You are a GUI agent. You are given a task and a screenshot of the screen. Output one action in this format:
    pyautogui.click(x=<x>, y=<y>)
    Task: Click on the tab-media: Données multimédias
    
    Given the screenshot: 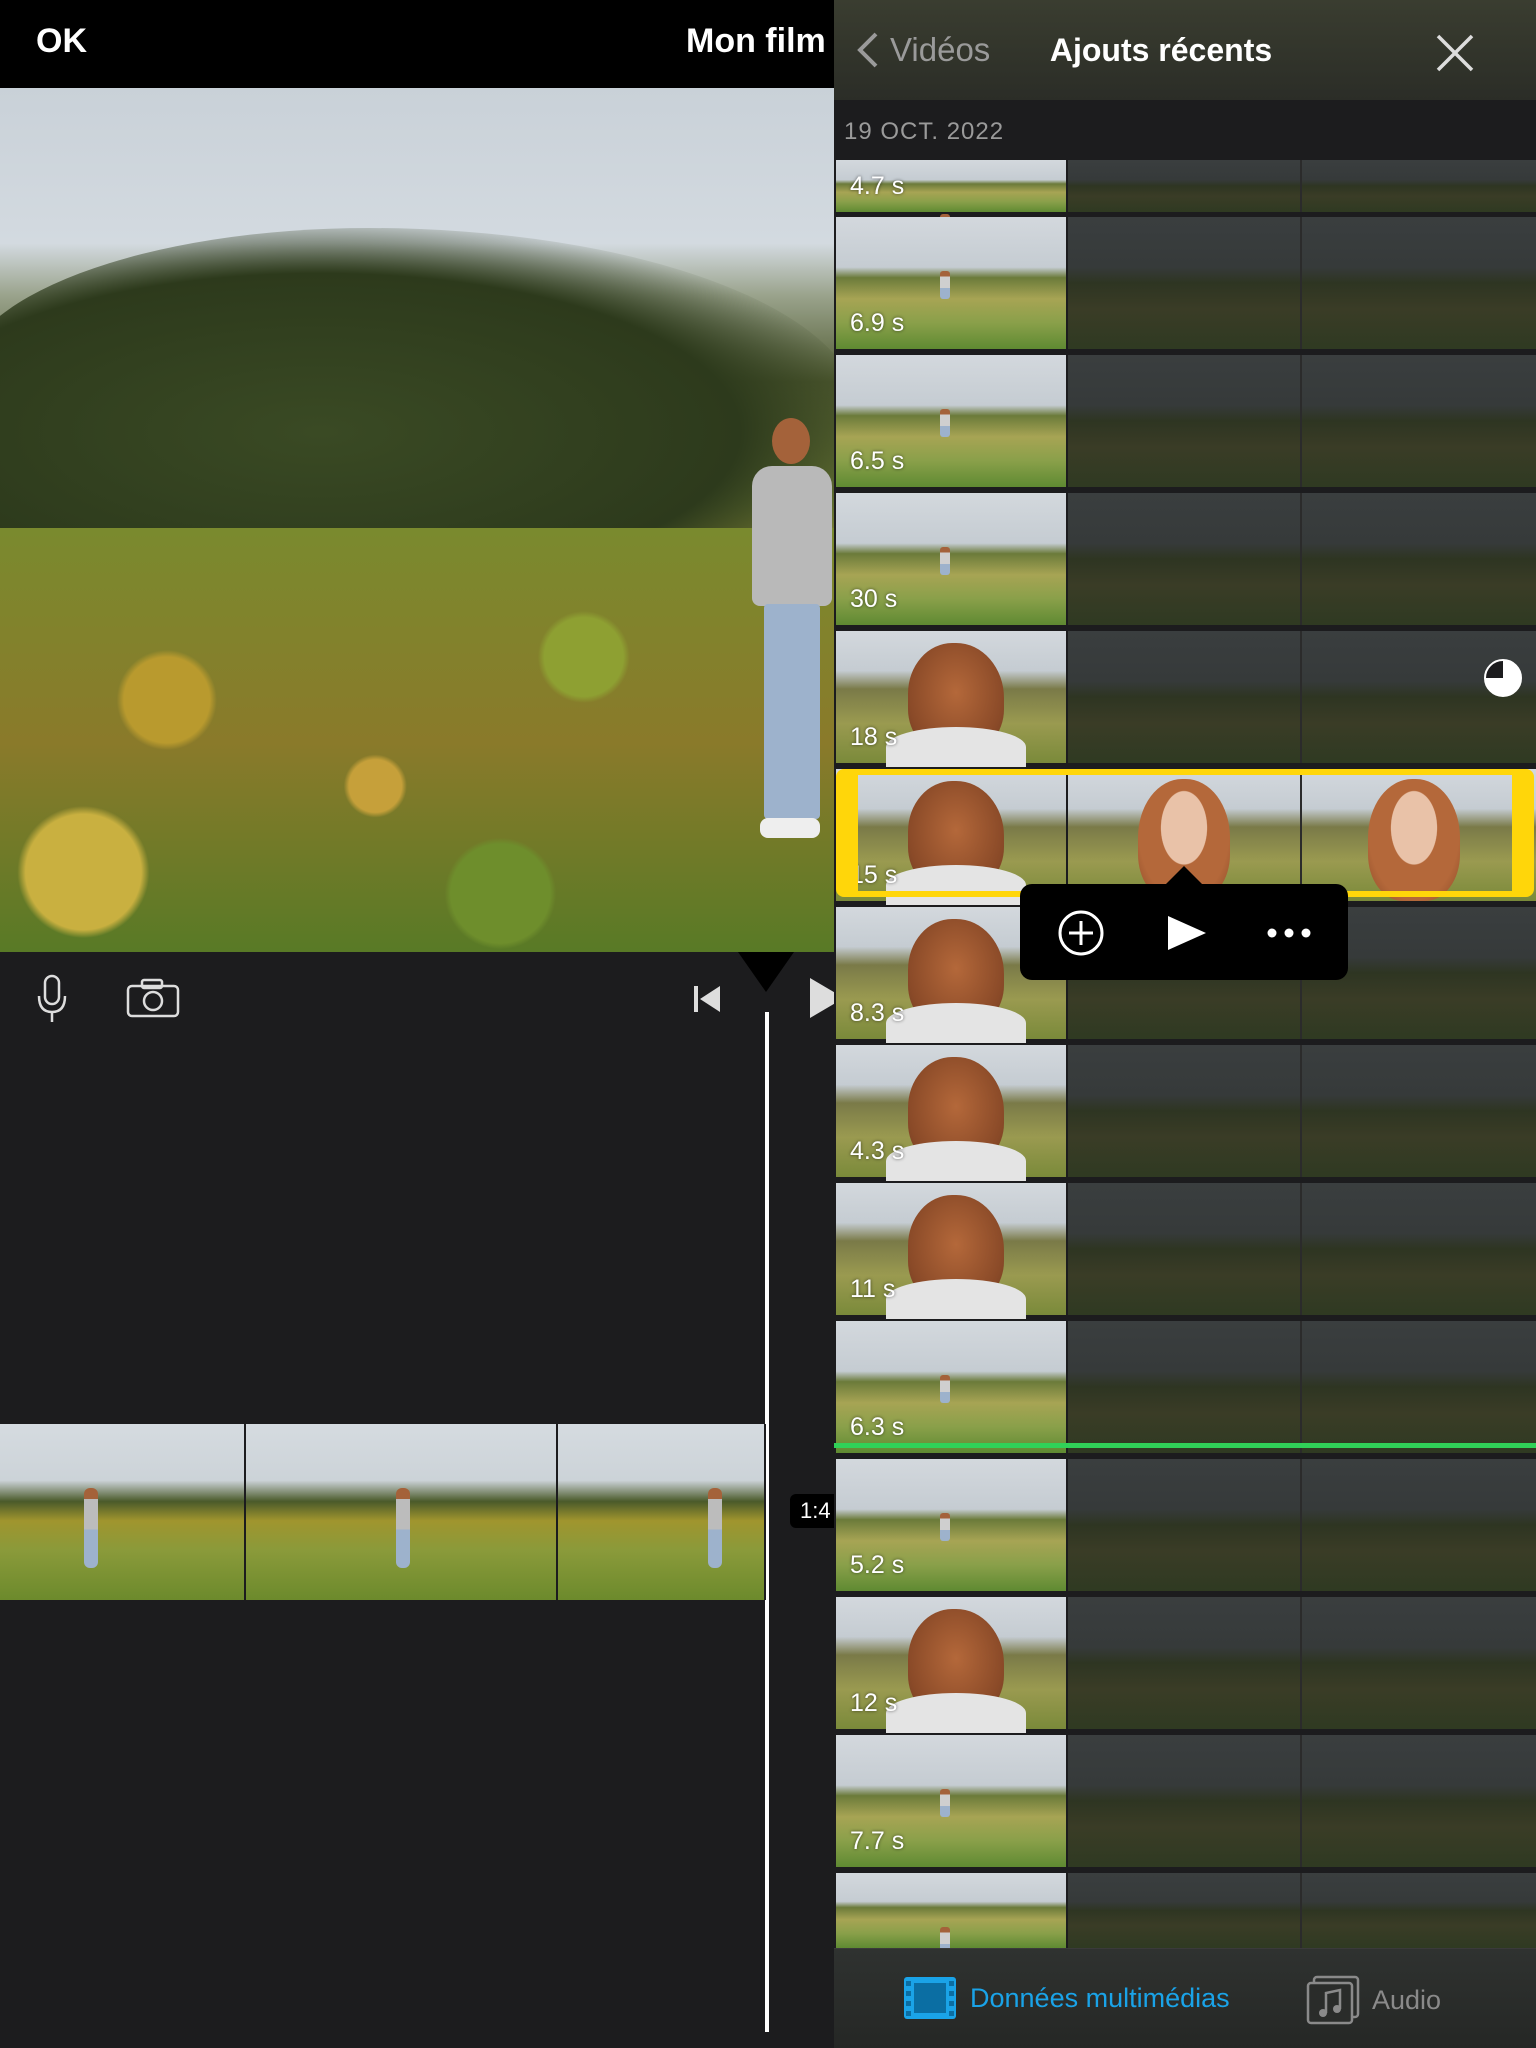 What is the action you would take?
    pyautogui.click(x=1066, y=1998)
    